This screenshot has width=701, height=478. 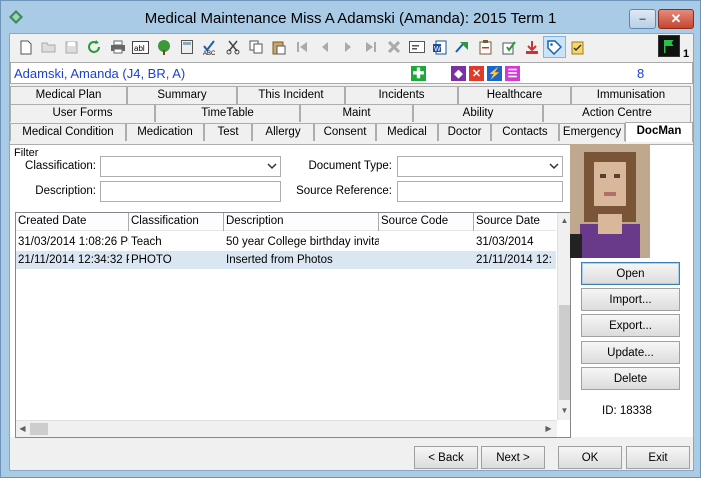 I want to click on vertical-scrollbar: ▲ ▼, so click(x=563, y=316).